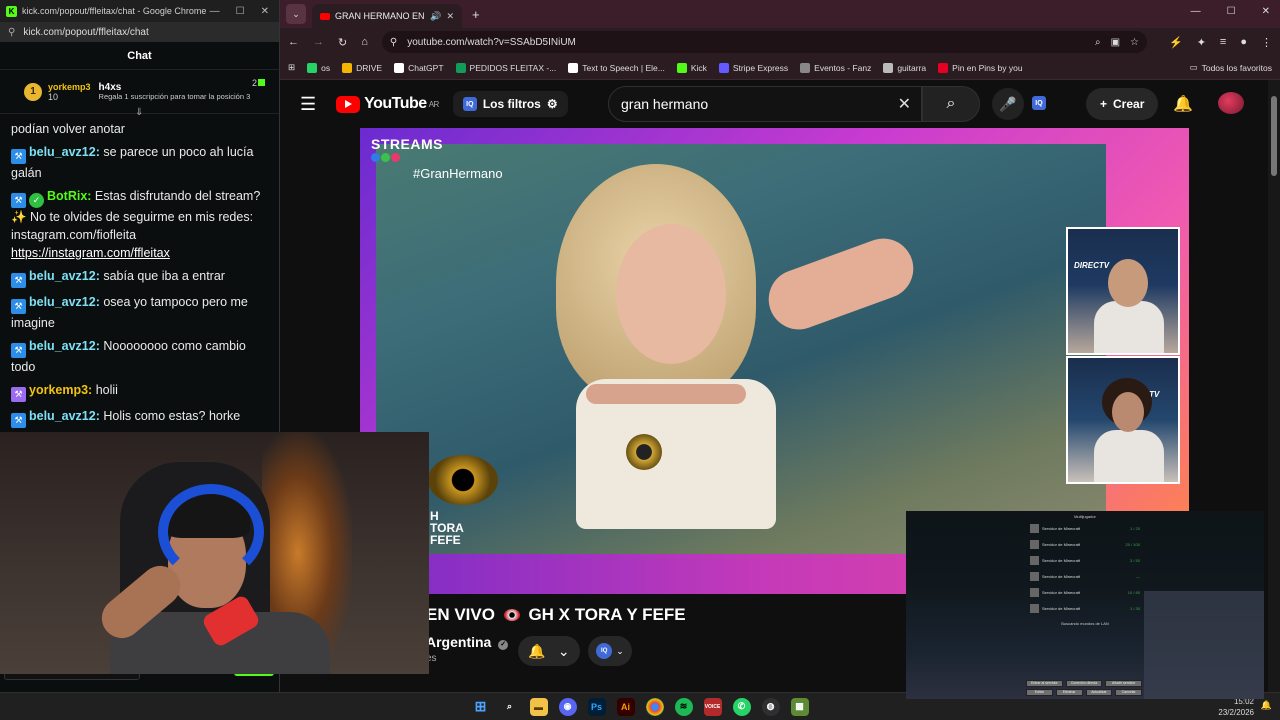  I want to click on bookmark-item: DRIVE, so click(362, 67).